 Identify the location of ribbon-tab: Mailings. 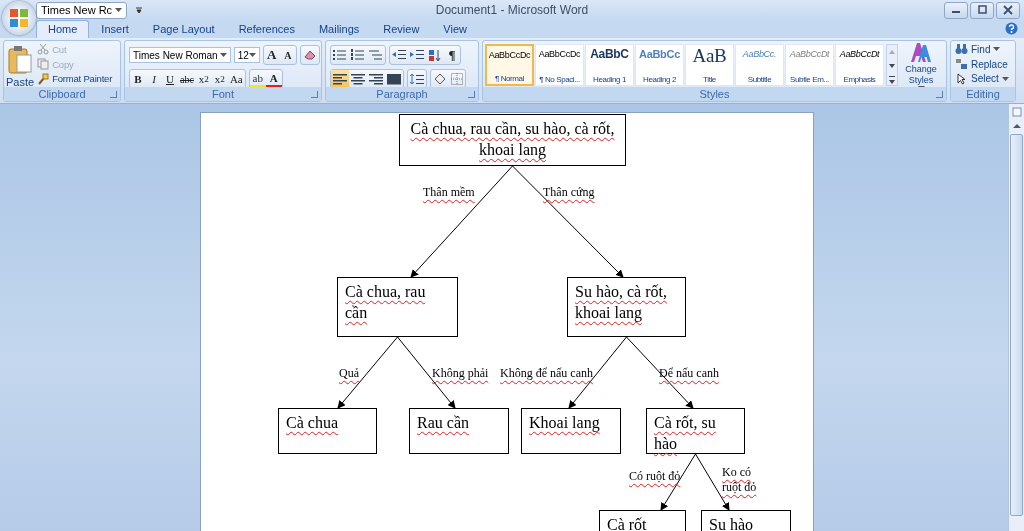
(339, 29).